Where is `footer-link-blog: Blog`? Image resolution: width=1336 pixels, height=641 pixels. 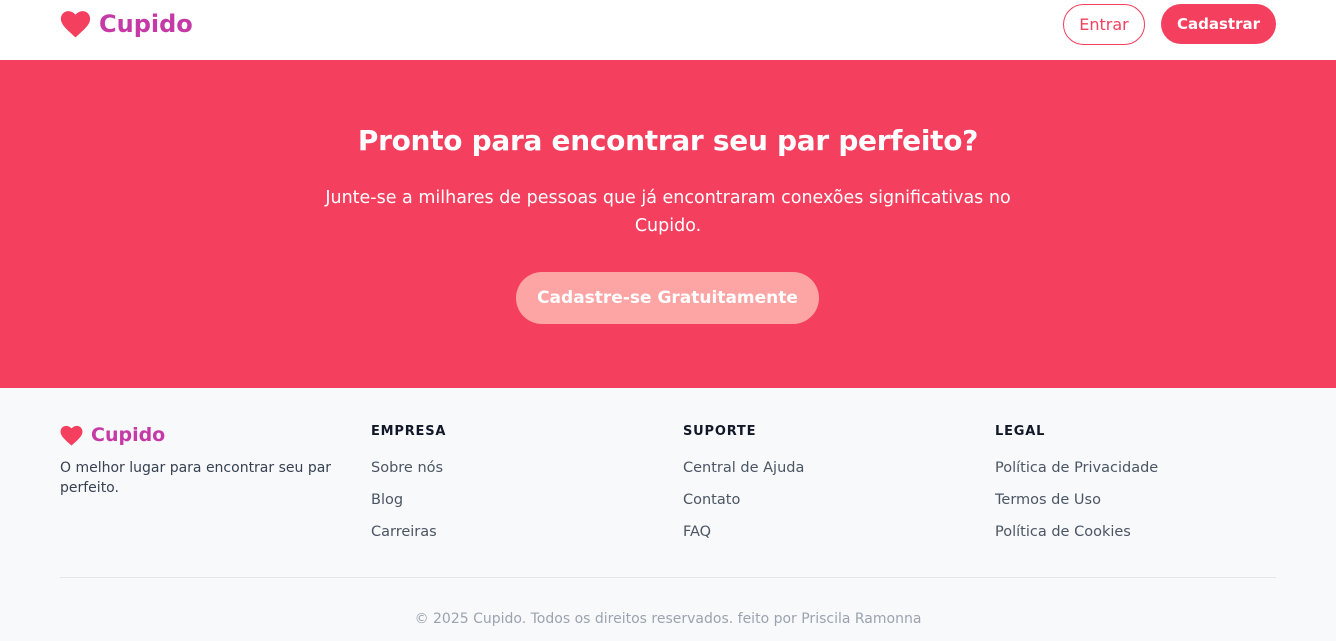 footer-link-blog: Blog is located at coordinates (511, 508).